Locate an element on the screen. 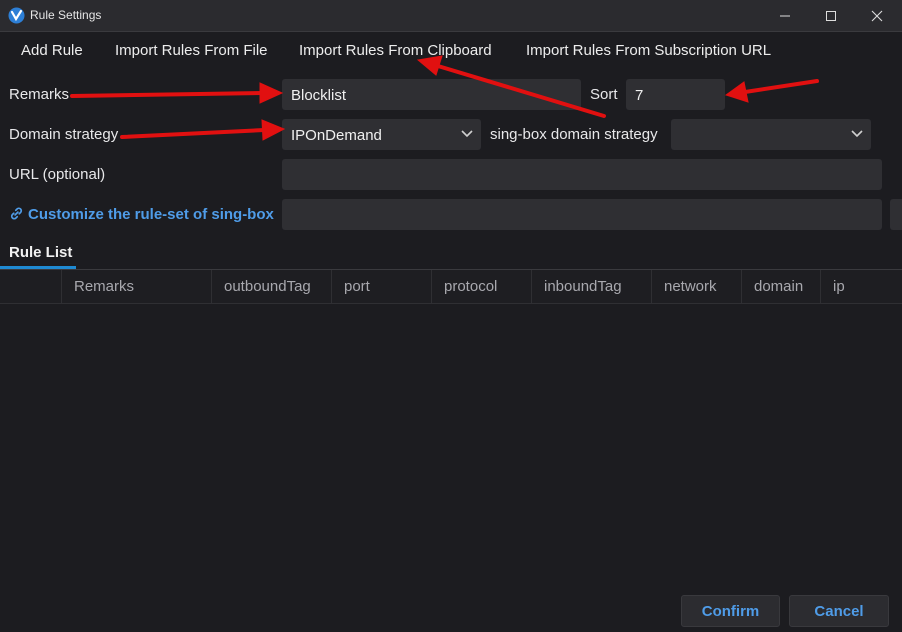 This screenshot has height=632, width=902. title-bar: Rule Settings is located at coordinates (451, 16).